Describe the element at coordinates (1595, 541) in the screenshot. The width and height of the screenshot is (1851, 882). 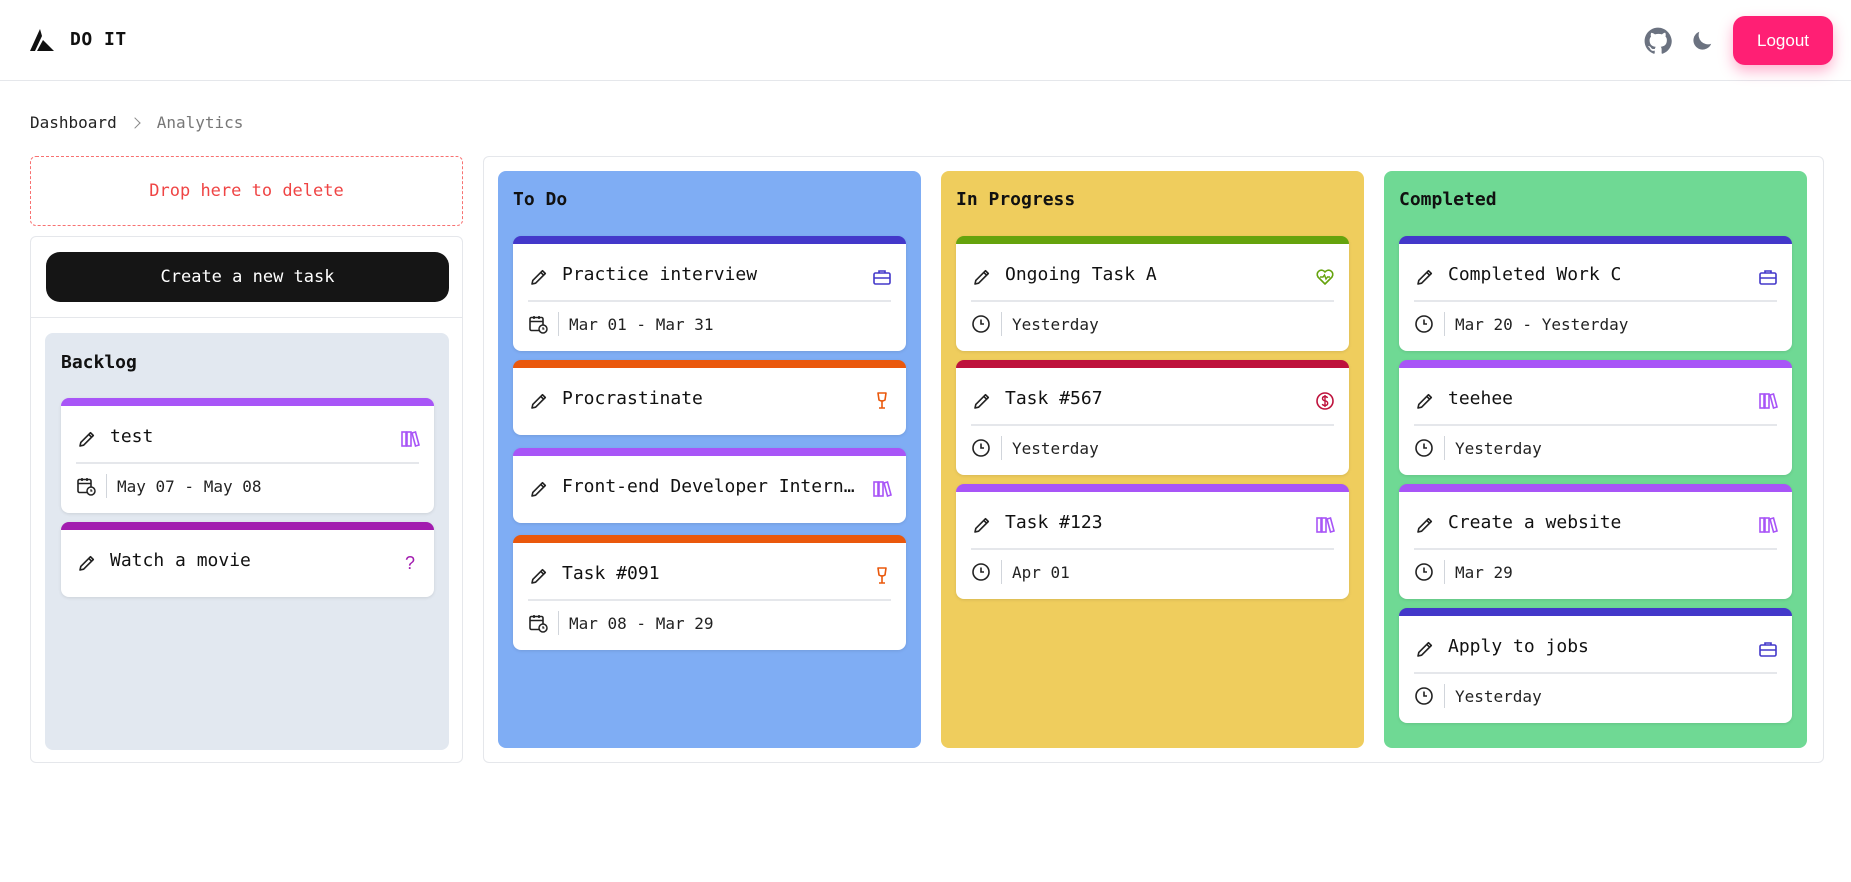
I see `task-card: Create a website Mar 29` at that location.